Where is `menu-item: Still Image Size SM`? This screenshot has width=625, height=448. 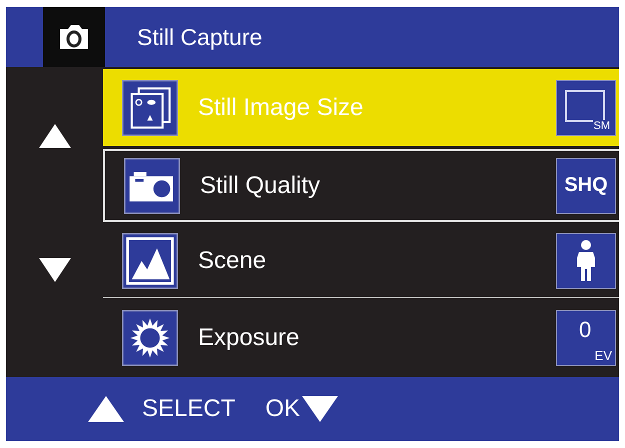 menu-item: Still Image Size SM is located at coordinates (361, 107).